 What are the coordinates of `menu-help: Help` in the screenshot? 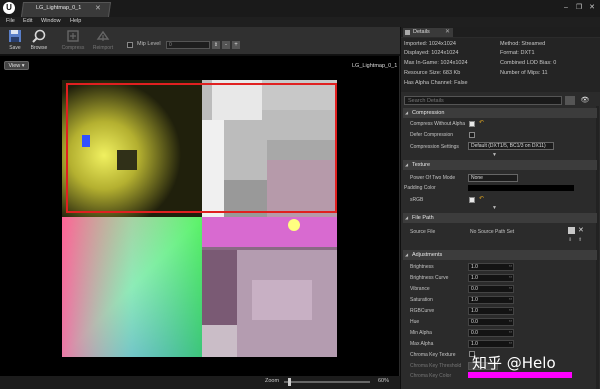 It's located at (75, 21).